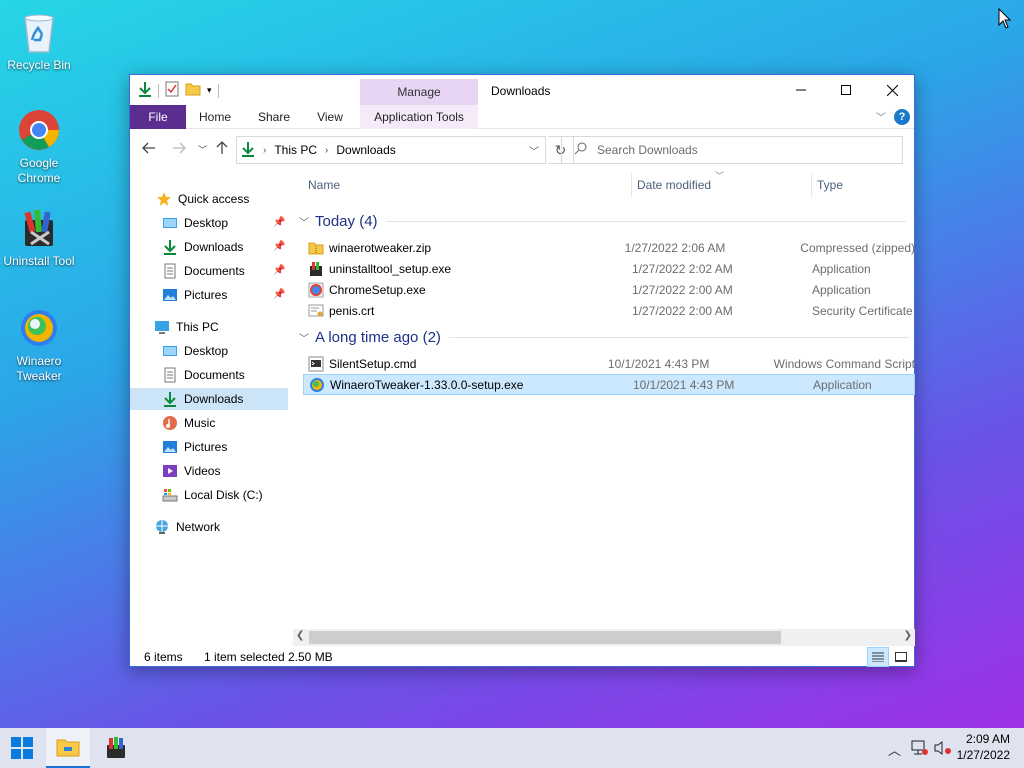  What do you see at coordinates (324, 185) in the screenshot?
I see `column-header-name: Name` at bounding box center [324, 185].